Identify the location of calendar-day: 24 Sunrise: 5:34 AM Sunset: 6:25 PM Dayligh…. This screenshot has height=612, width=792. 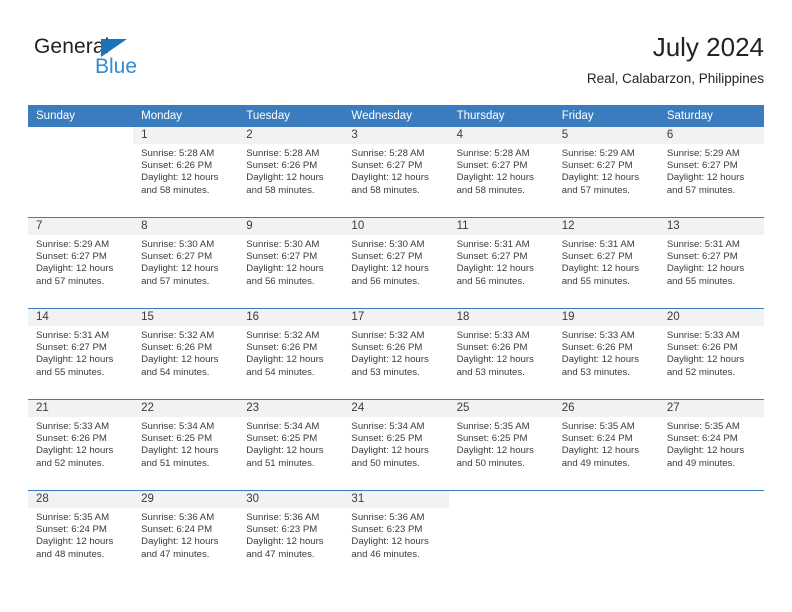
(396, 445).